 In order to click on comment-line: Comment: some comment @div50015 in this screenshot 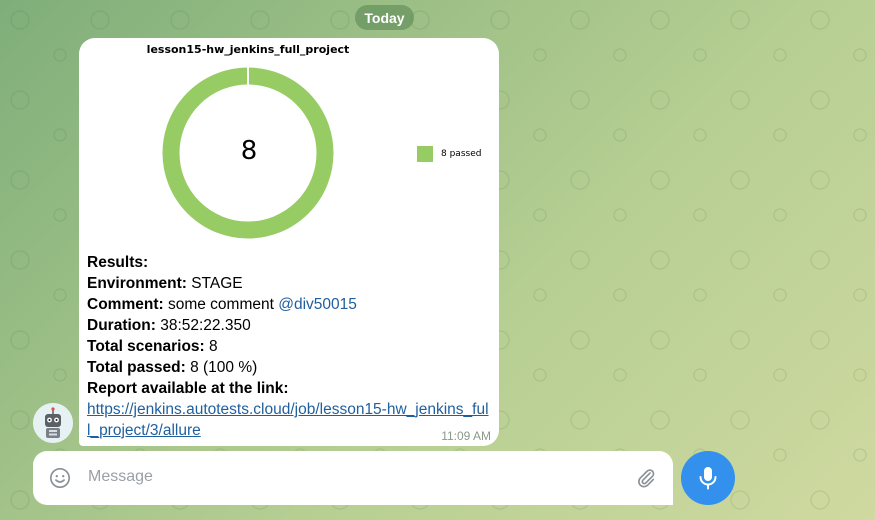, I will do `click(289, 304)`.